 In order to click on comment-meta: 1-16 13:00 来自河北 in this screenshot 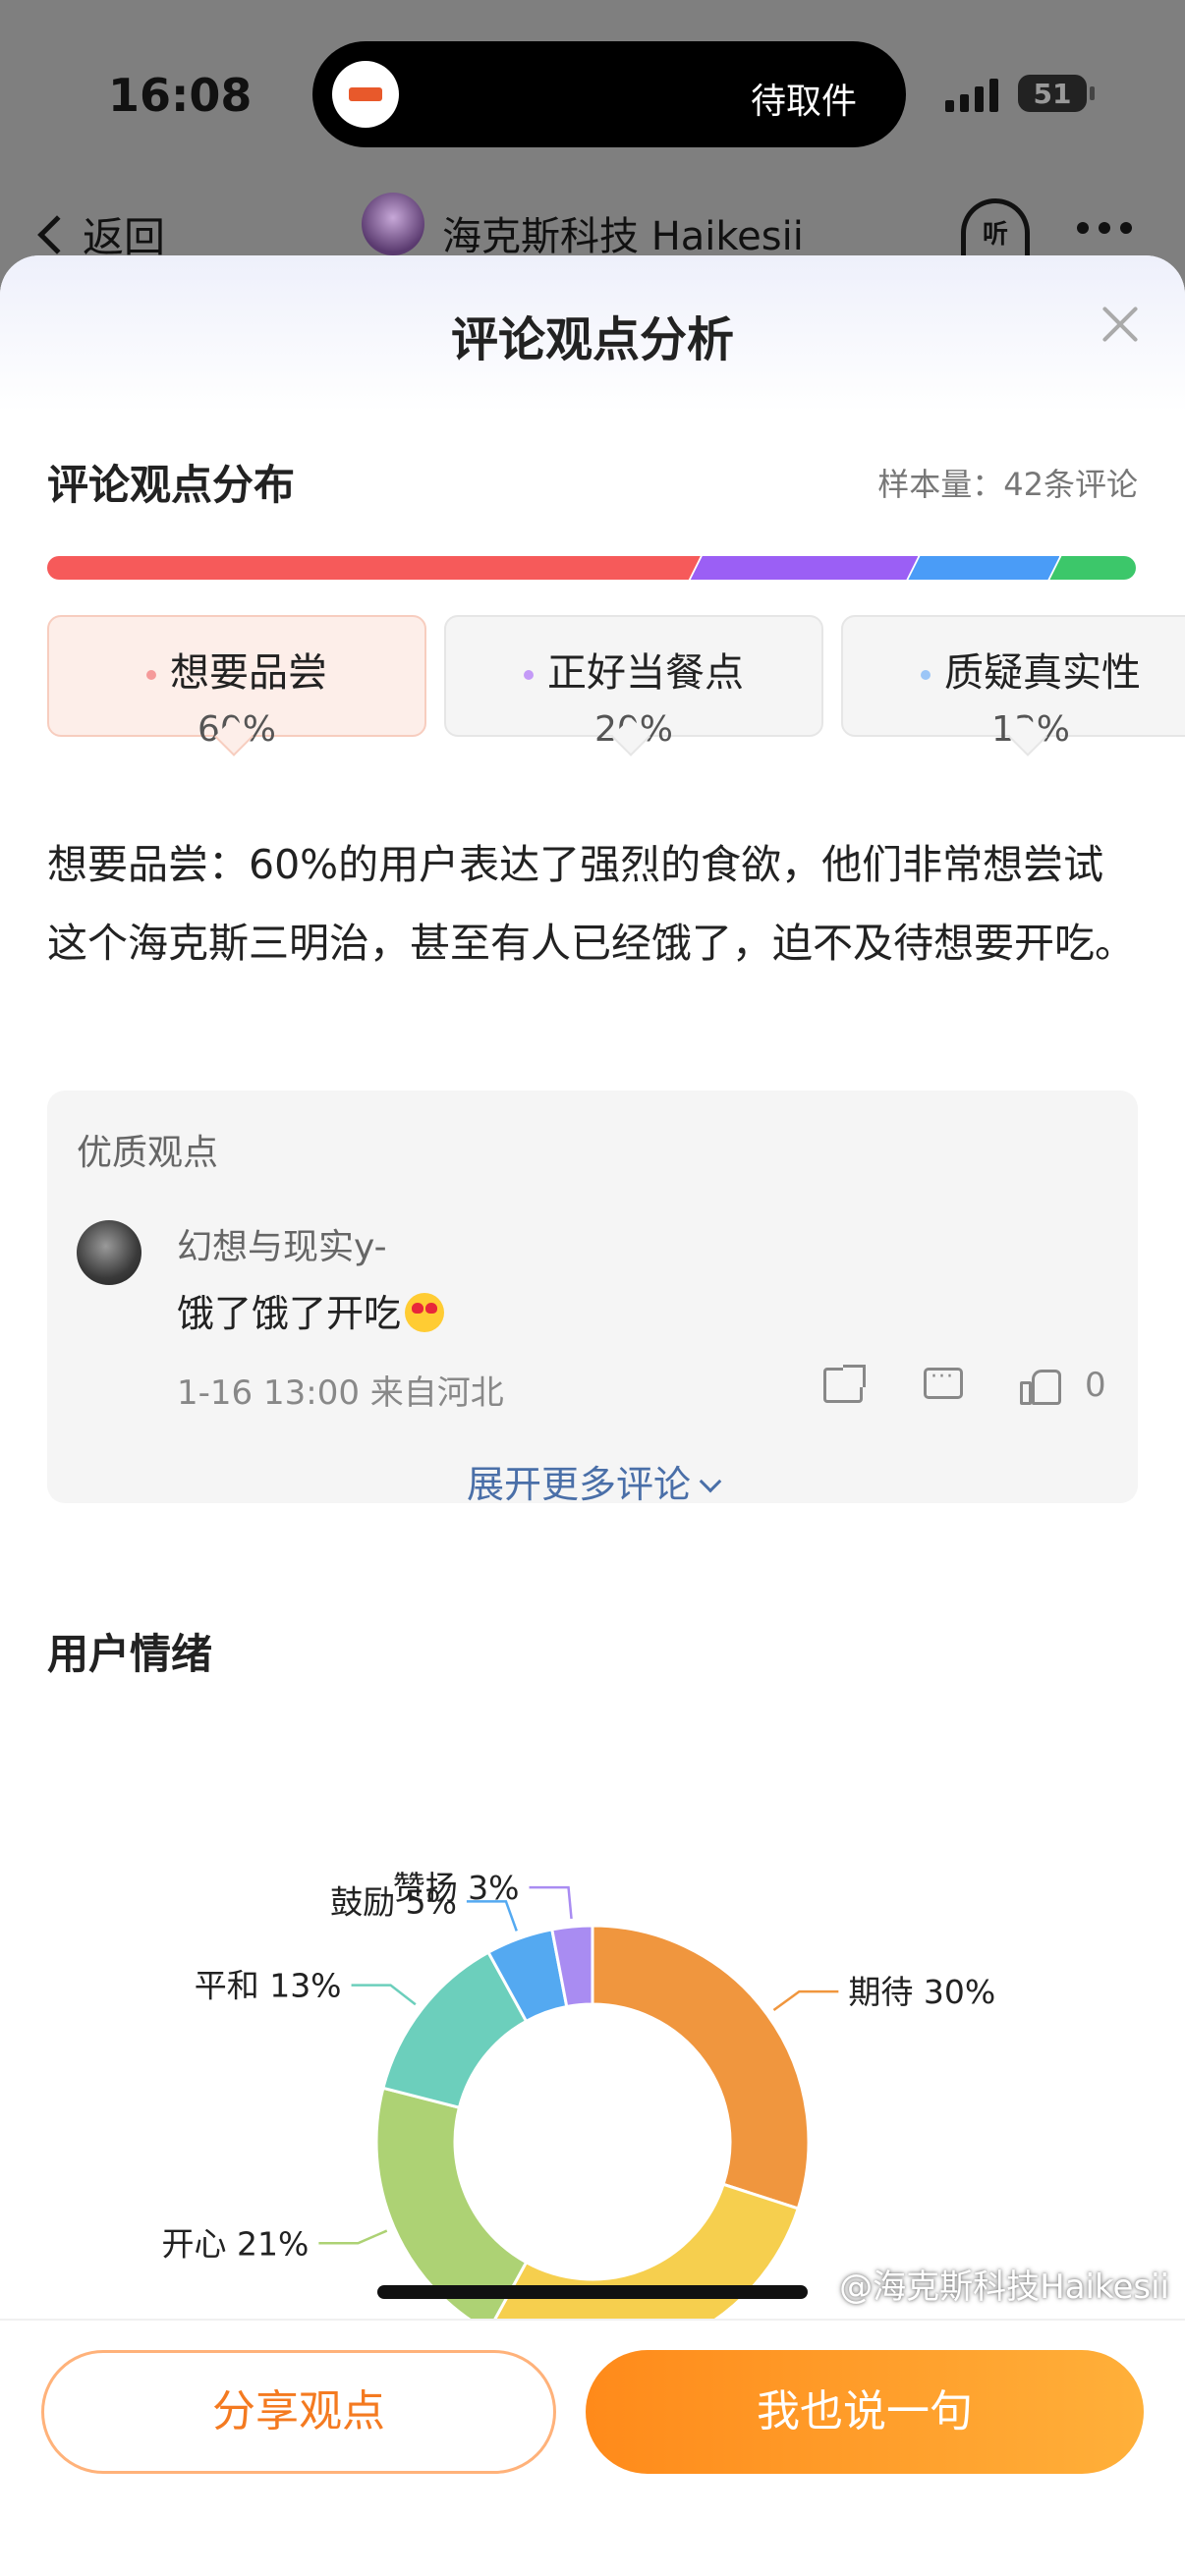, I will do `click(341, 1393)`.